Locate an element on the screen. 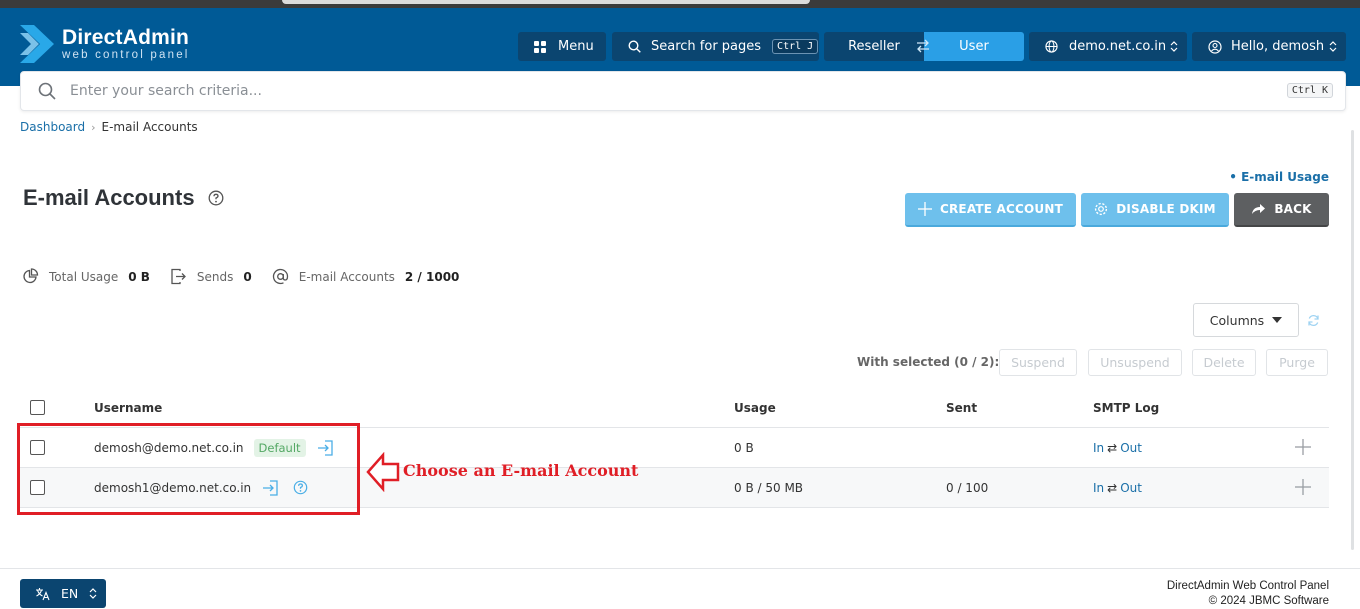  user-label: User is located at coordinates (974, 46).